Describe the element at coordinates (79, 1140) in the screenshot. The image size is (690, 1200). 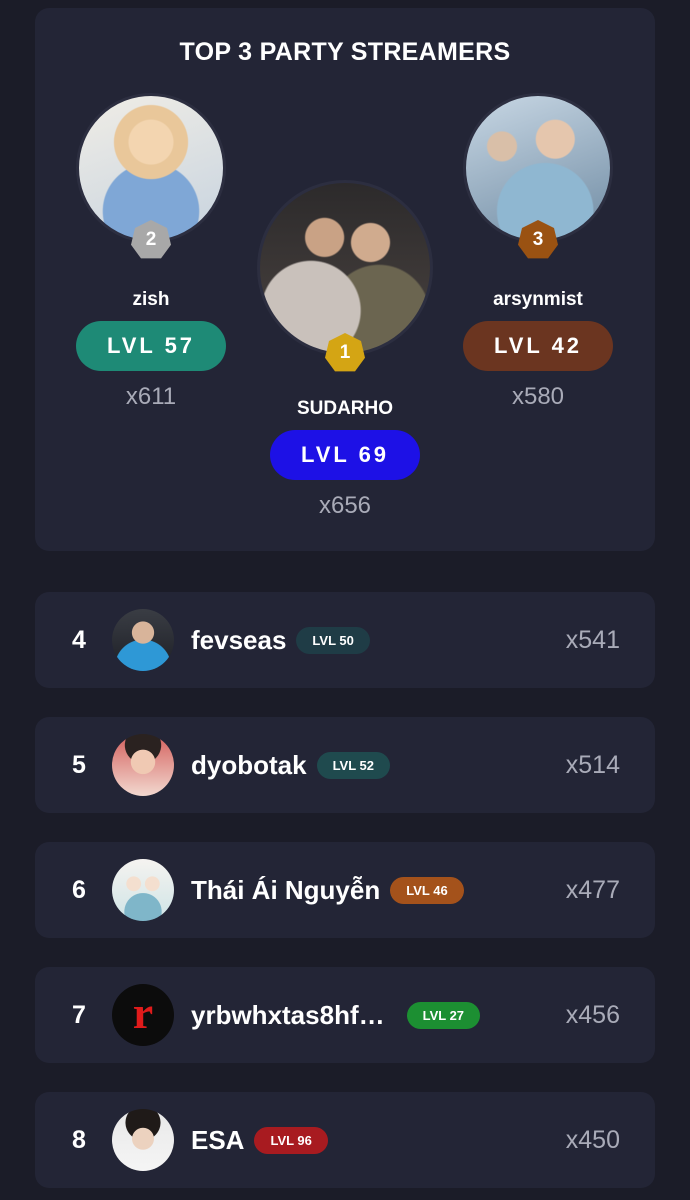
I see `row-rank: 8` at that location.